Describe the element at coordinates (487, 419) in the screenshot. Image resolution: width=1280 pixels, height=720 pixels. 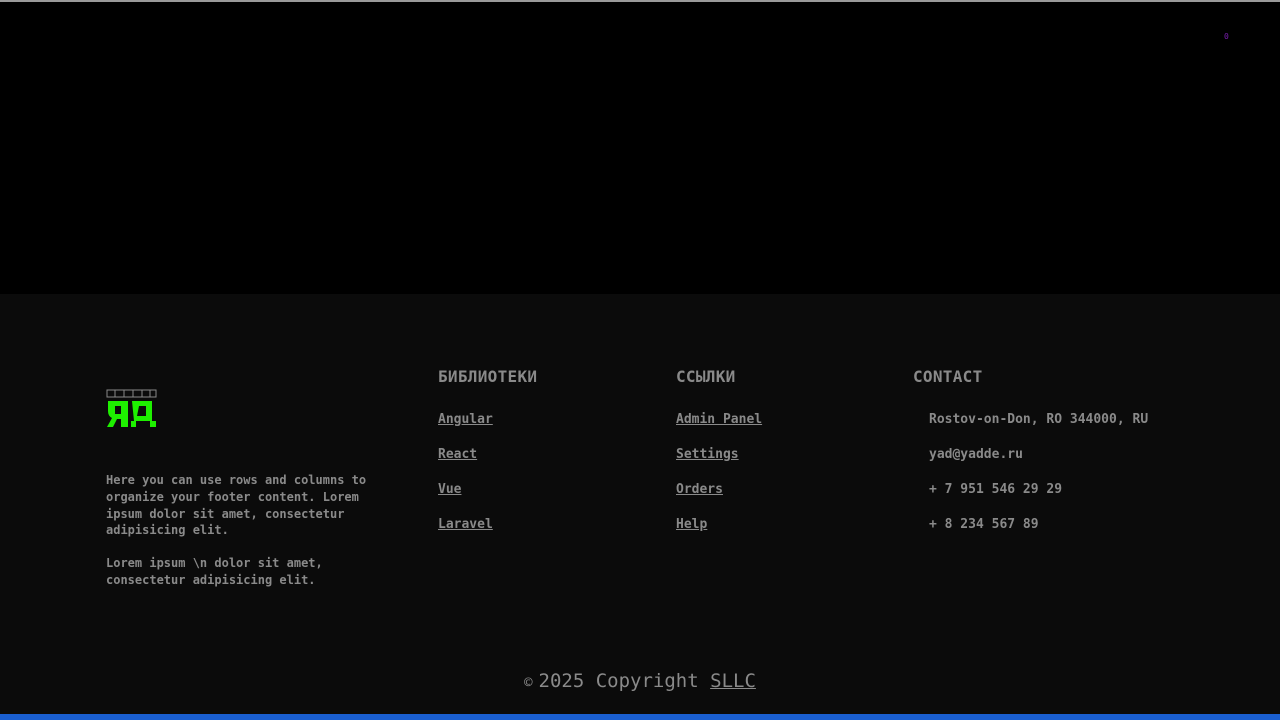
I see `link-angular: Angular` at that location.